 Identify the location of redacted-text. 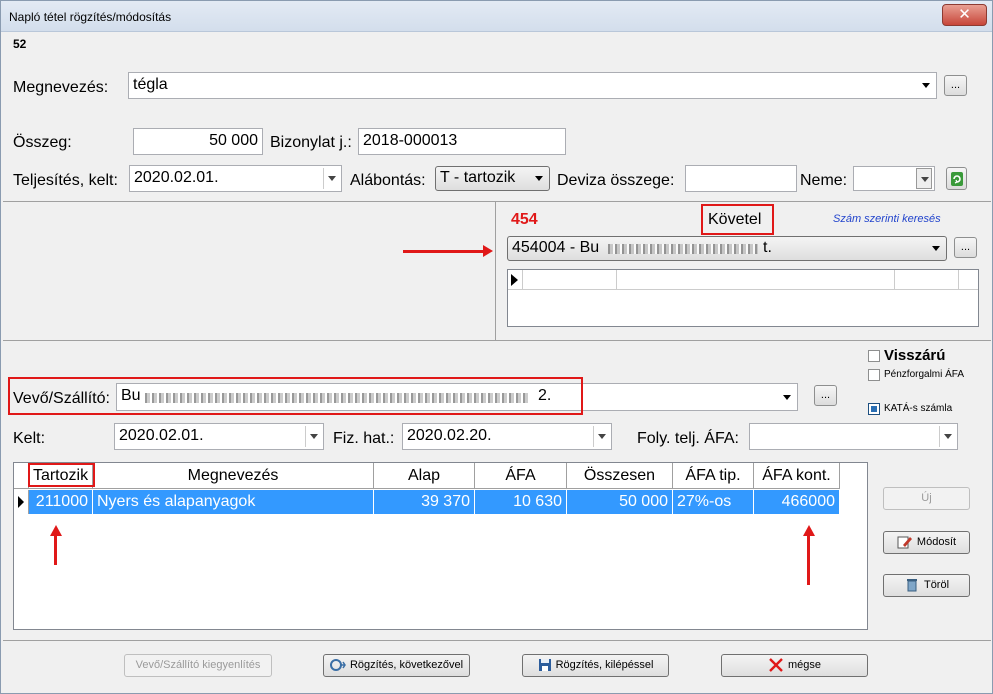
(683, 249).